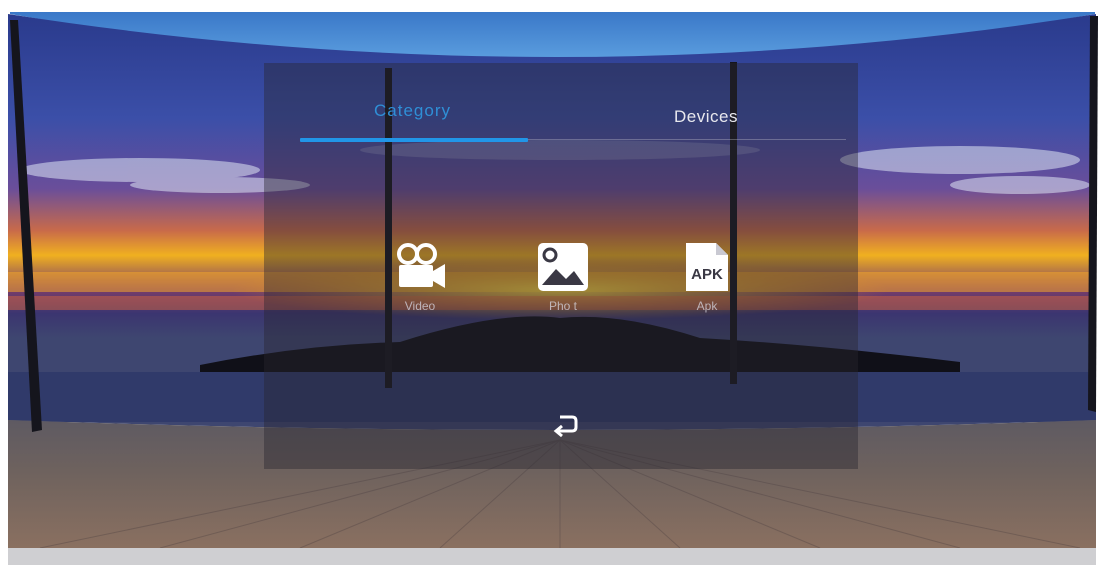 The width and height of the screenshot is (1102, 565). Describe the element at coordinates (706, 117) in the screenshot. I see `tab-devices: Devices` at that location.